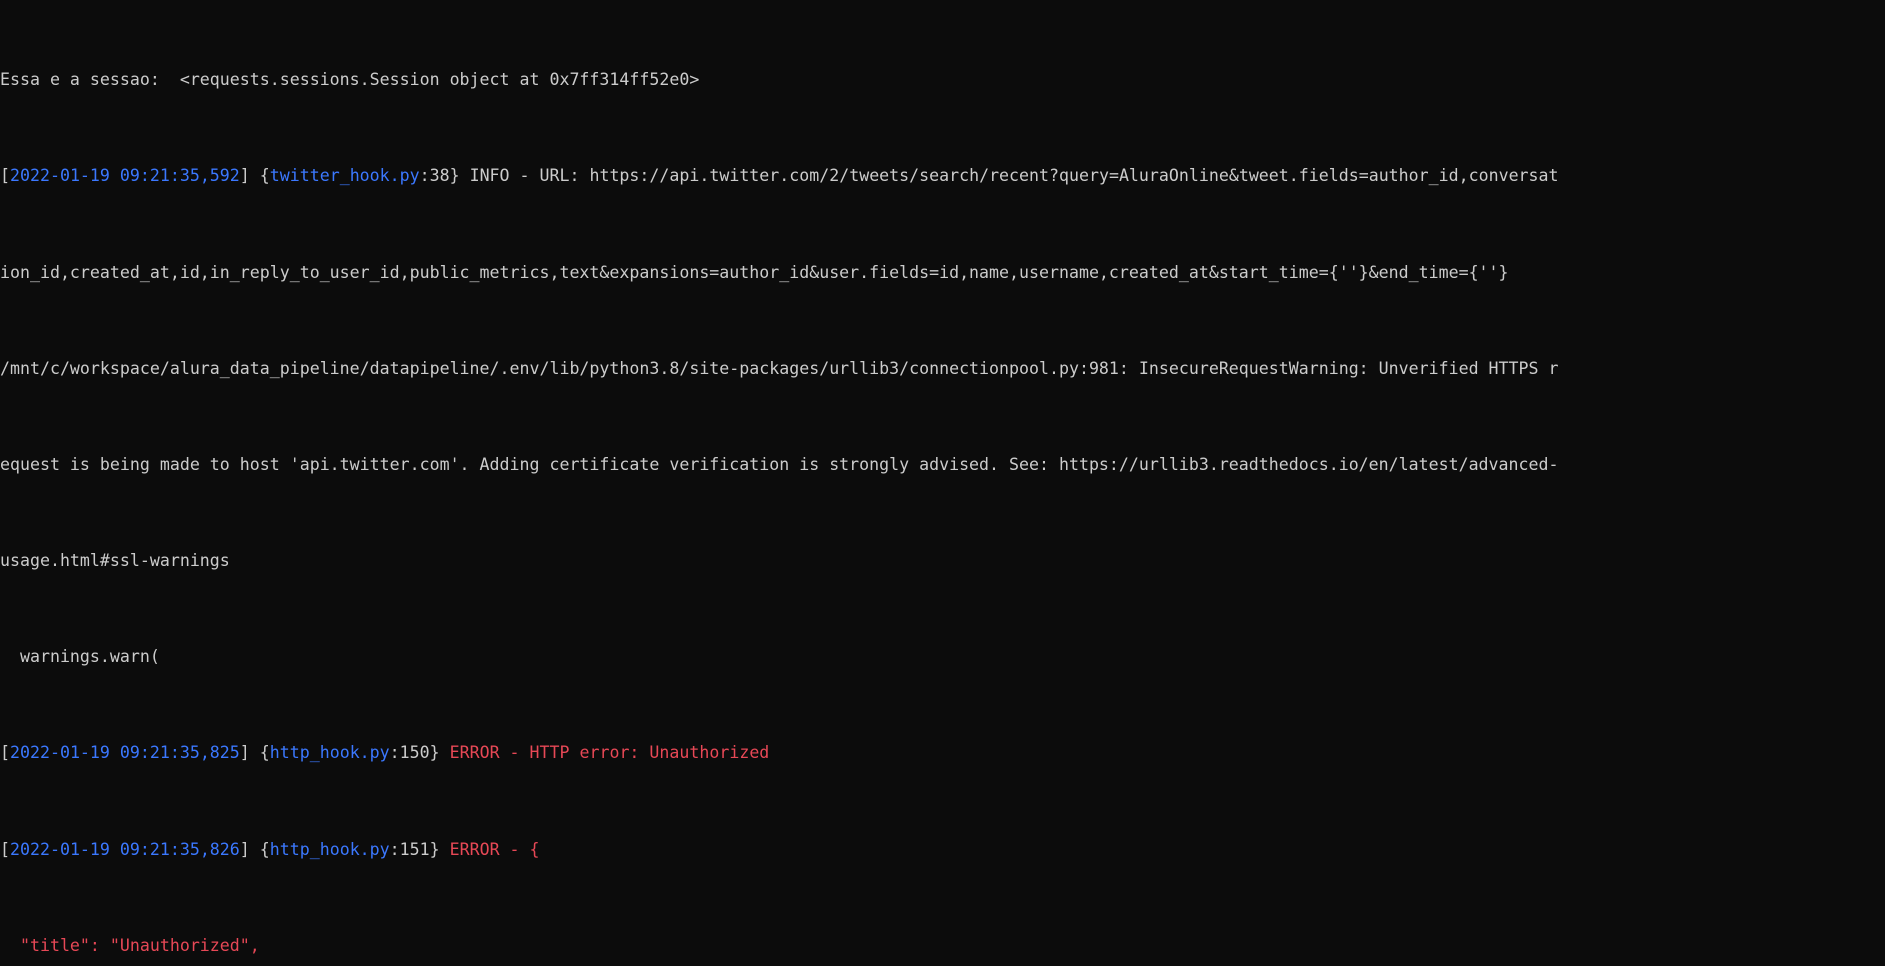 This screenshot has width=1885, height=966. Describe the element at coordinates (125, 176) in the screenshot. I see `log-timestamp: 2022-01-19 09:21:35,592` at that location.